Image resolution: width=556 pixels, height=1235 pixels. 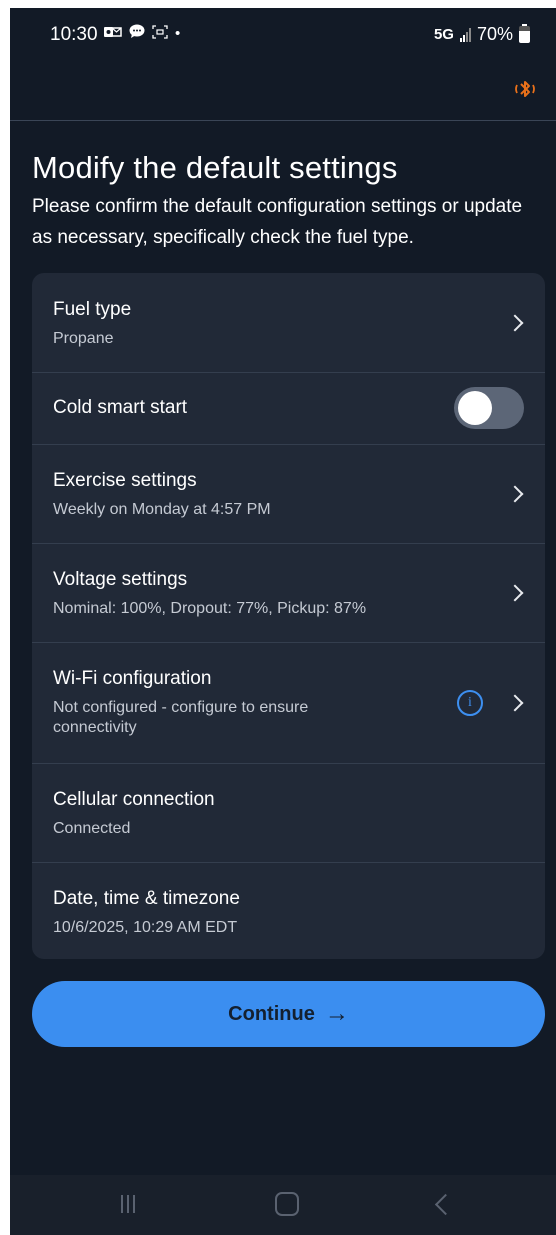 I want to click on bluetooth-icon, so click(x=525, y=89).